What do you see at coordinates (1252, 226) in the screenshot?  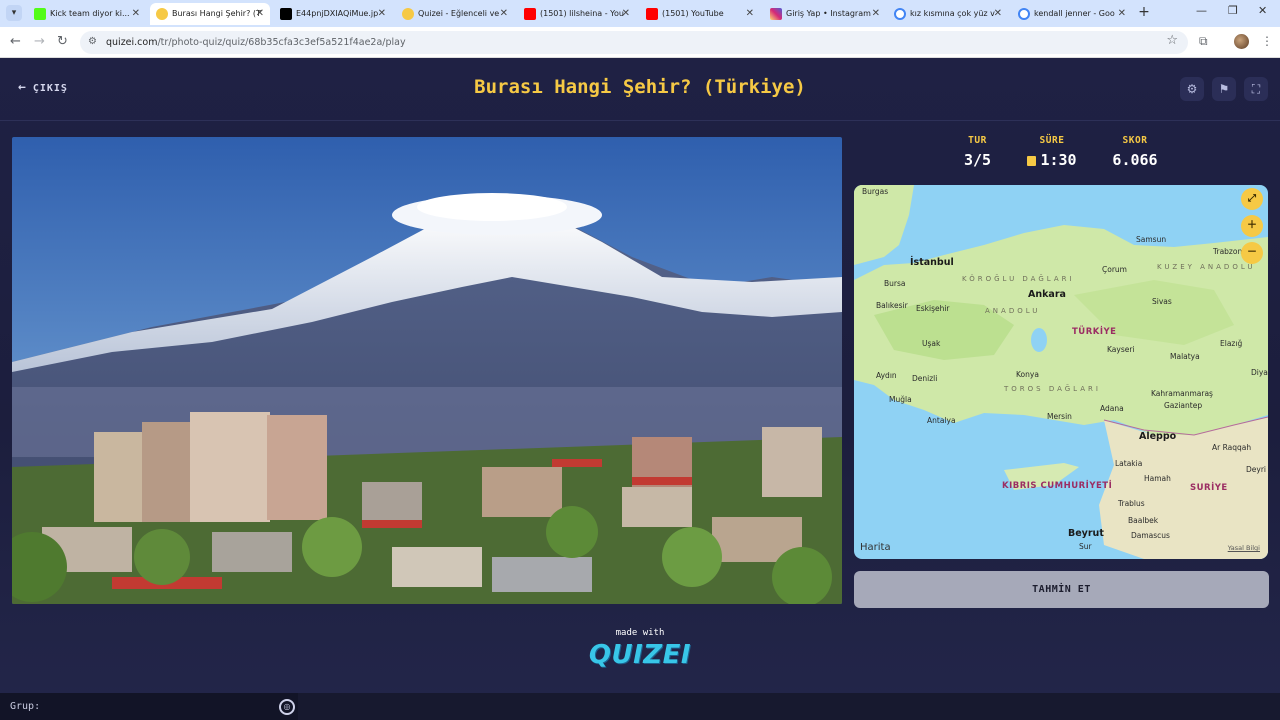 I see `zoom-in-icon: ＋` at bounding box center [1252, 226].